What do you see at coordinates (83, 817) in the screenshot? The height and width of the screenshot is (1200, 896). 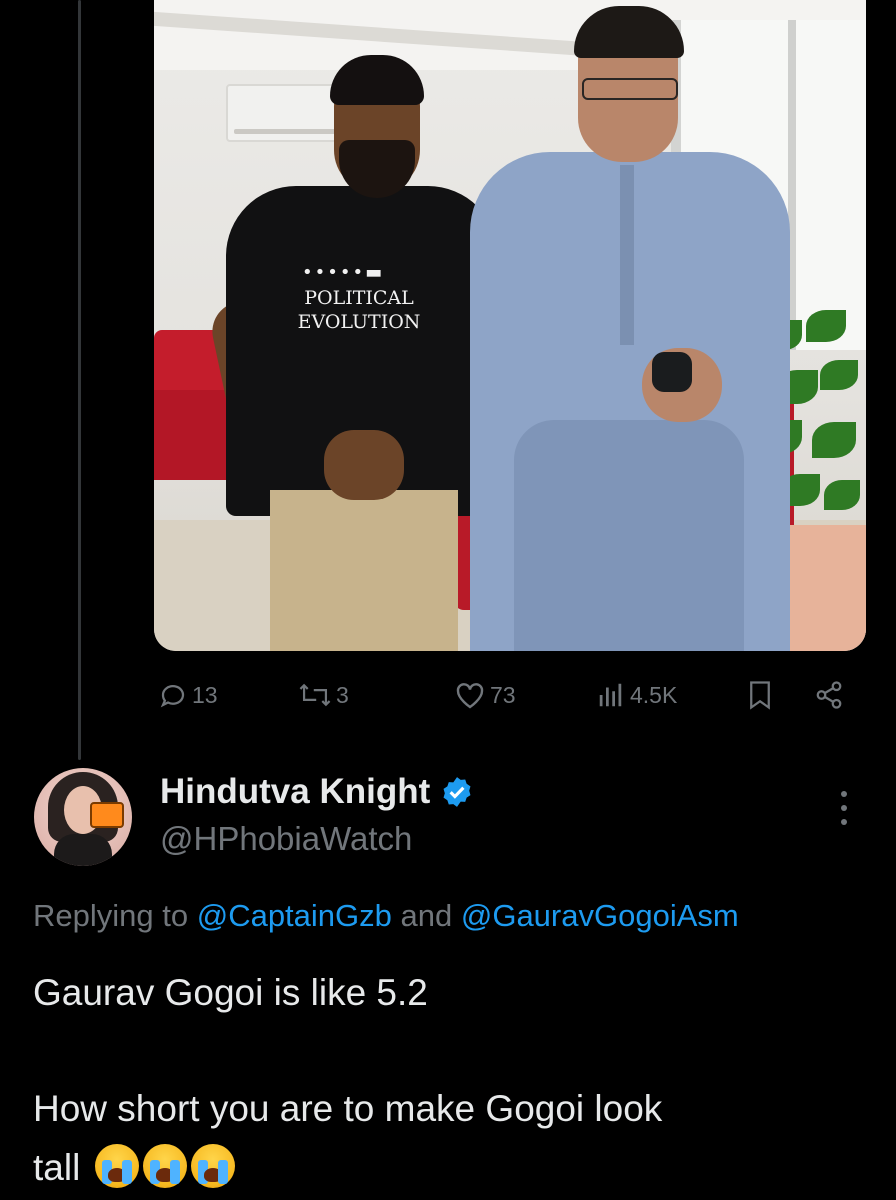 I see `avatar` at bounding box center [83, 817].